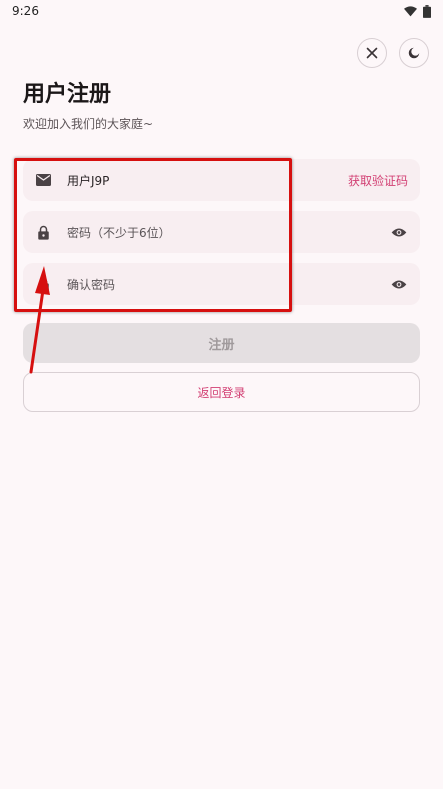 The width and height of the screenshot is (443, 789). What do you see at coordinates (393, 53) in the screenshot?
I see `top-actions` at bounding box center [393, 53].